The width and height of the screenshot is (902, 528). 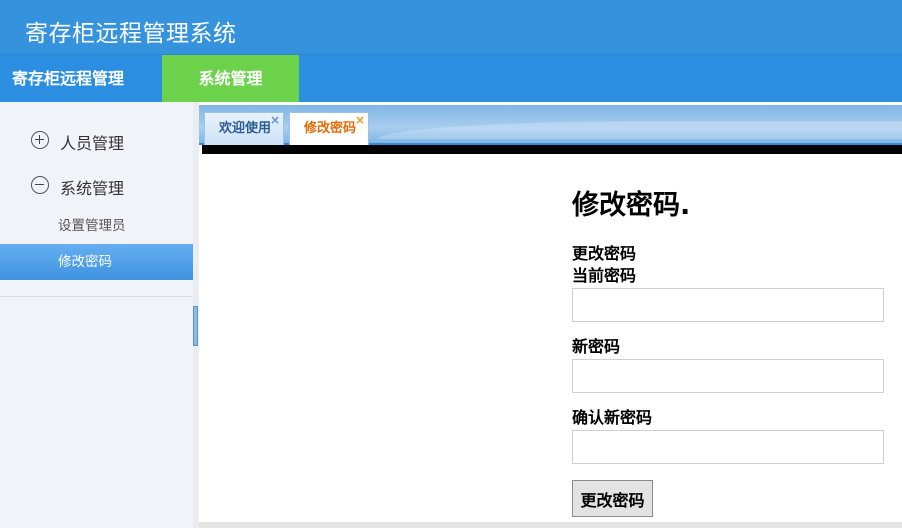 I want to click on tab-welcome: 欢迎使用 ×, so click(x=244, y=128).